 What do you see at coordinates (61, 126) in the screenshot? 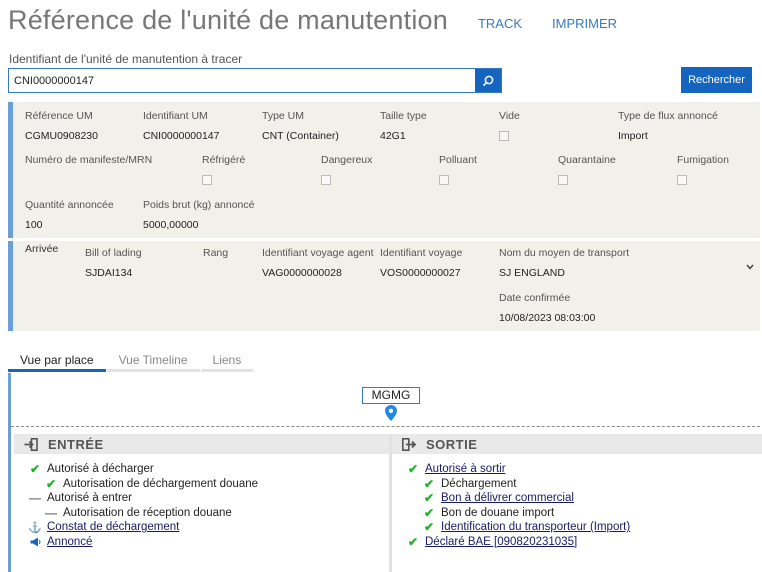
I see `detail-reference-um: Référence UM CGMU0908230` at bounding box center [61, 126].